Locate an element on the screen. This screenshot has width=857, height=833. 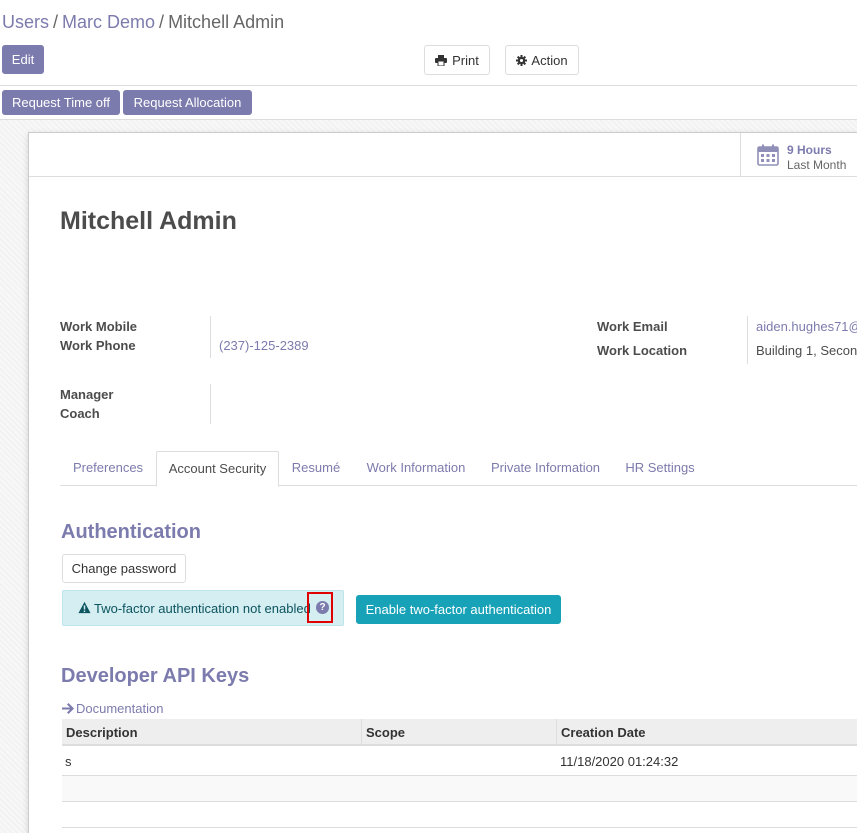
documentation-label: Documentation is located at coordinates (120, 708).